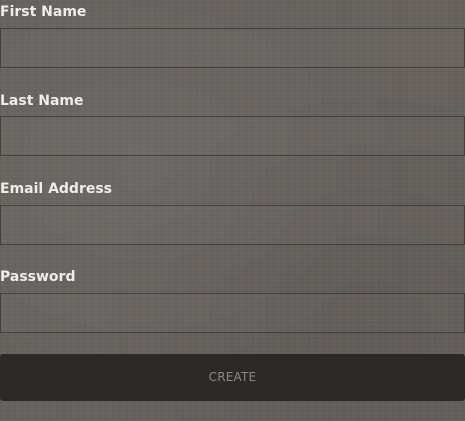 This screenshot has height=421, width=465. I want to click on password-label: Password, so click(38, 277).